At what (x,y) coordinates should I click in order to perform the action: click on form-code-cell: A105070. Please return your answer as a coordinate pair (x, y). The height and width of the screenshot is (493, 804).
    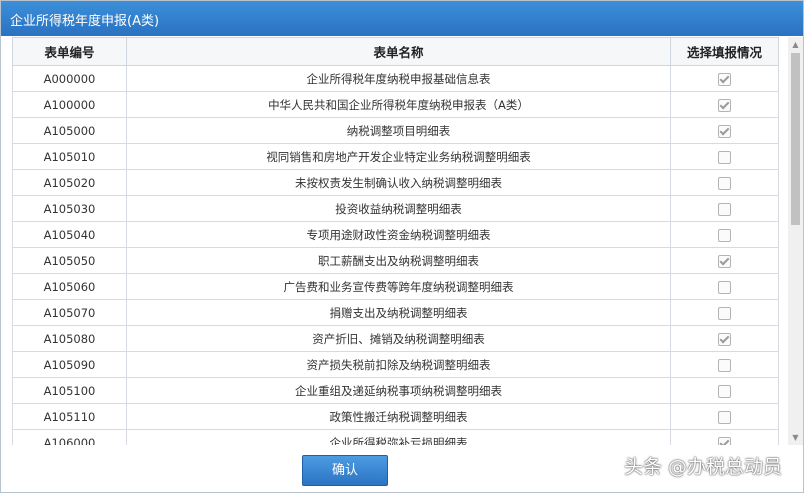
    Looking at the image, I should click on (69, 312).